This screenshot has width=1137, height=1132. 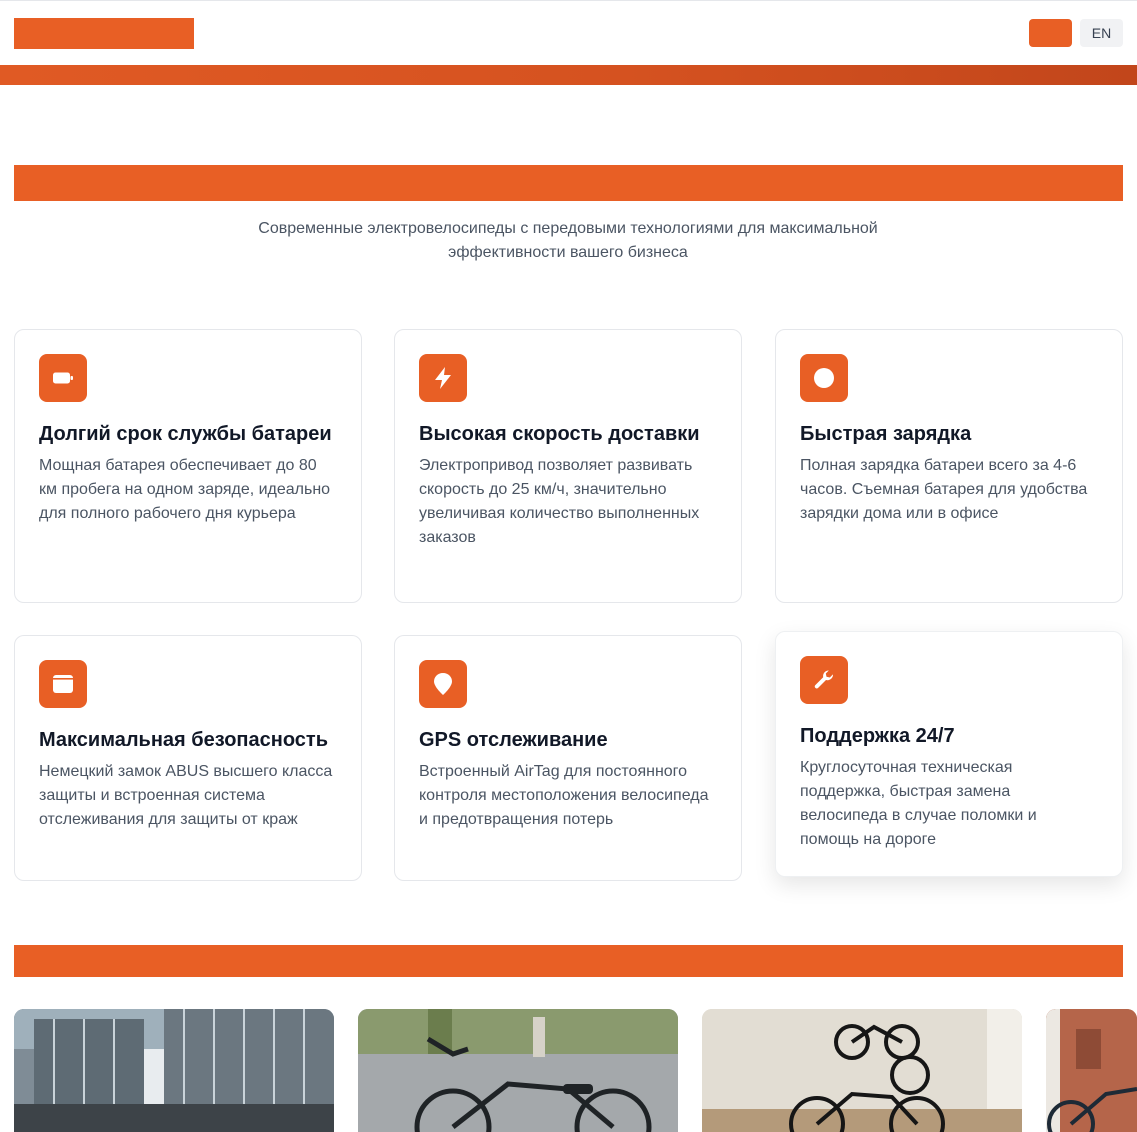 I want to click on language-ru-button, so click(x=1050, y=33).